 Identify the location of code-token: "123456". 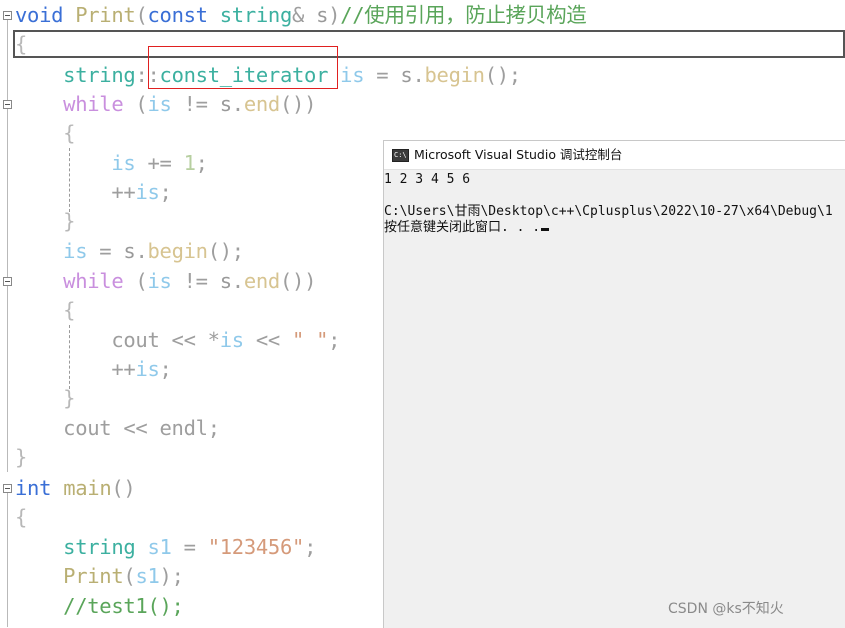
(256, 547).